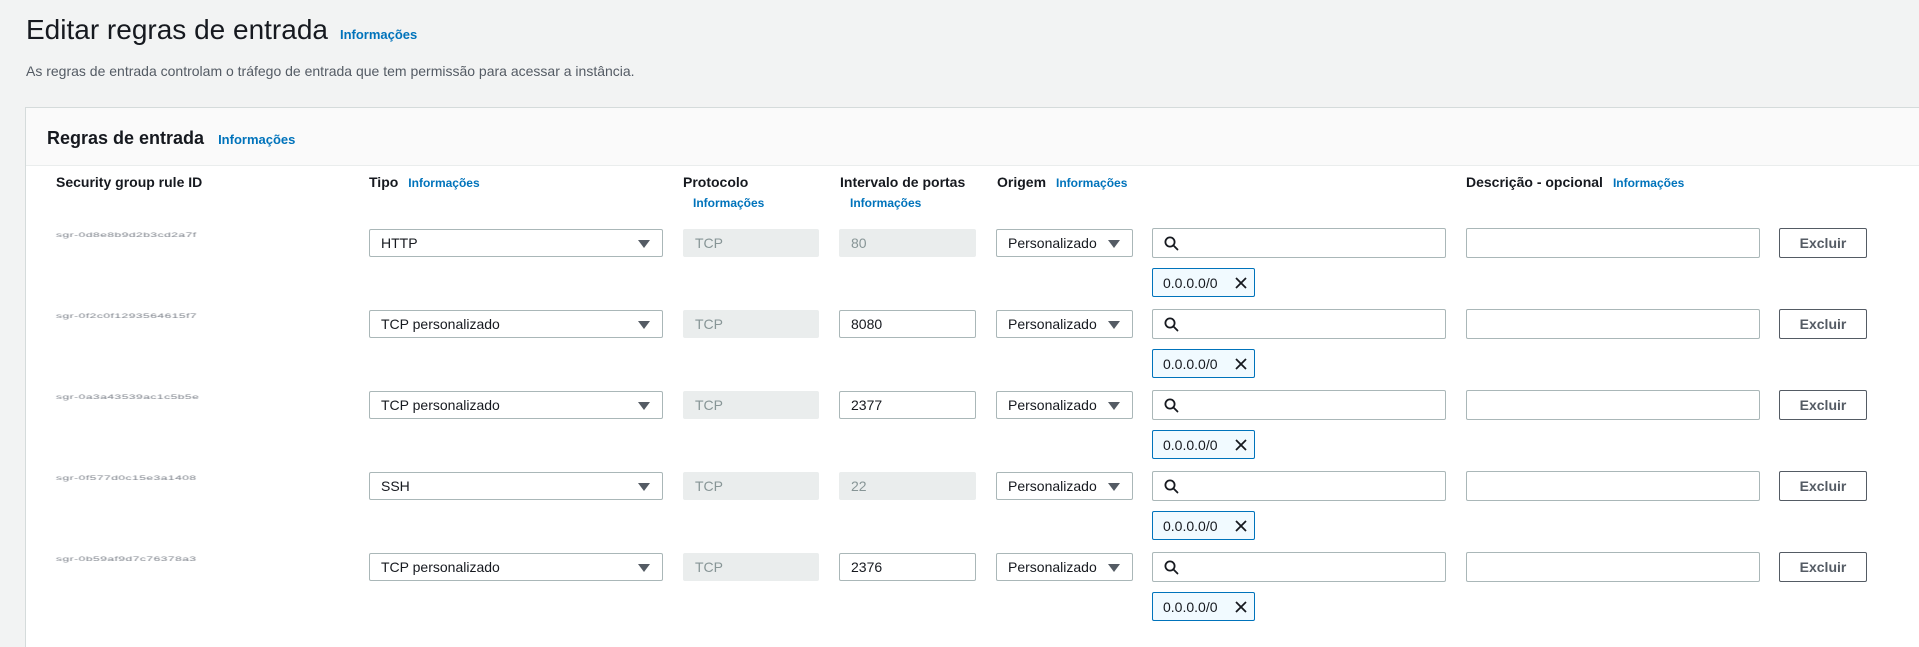  I want to click on panel-title-text: Regras de entrada, so click(126, 138).